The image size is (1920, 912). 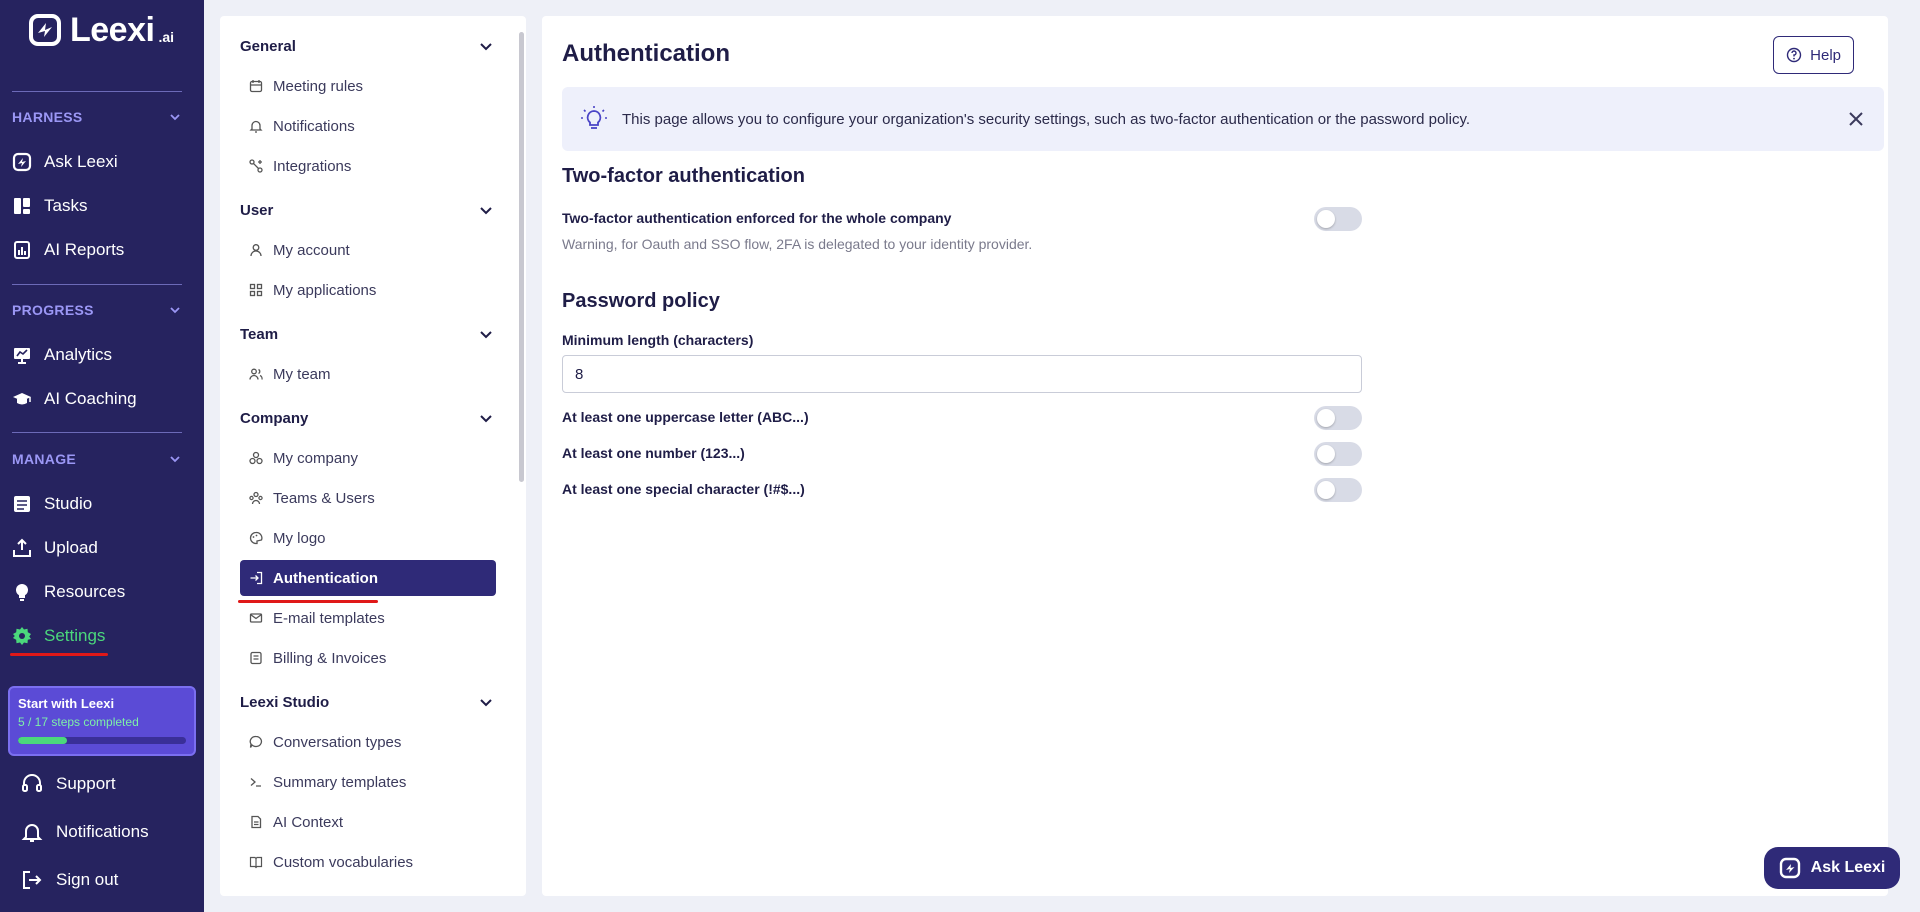 What do you see at coordinates (102, 206) in the screenshot?
I see `nav-item-tasks: Tasks` at bounding box center [102, 206].